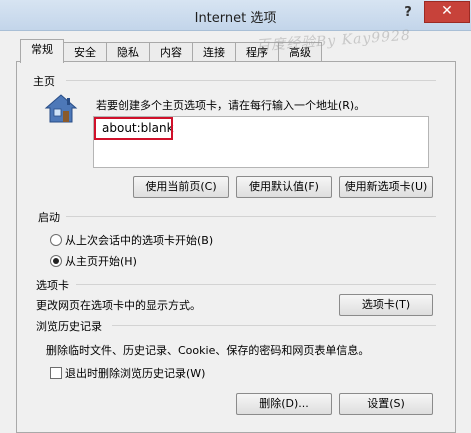 The image size is (471, 433). Describe the element at coordinates (386, 305) in the screenshot. I see `tabs-settings-button: 选项卡(T)` at that location.